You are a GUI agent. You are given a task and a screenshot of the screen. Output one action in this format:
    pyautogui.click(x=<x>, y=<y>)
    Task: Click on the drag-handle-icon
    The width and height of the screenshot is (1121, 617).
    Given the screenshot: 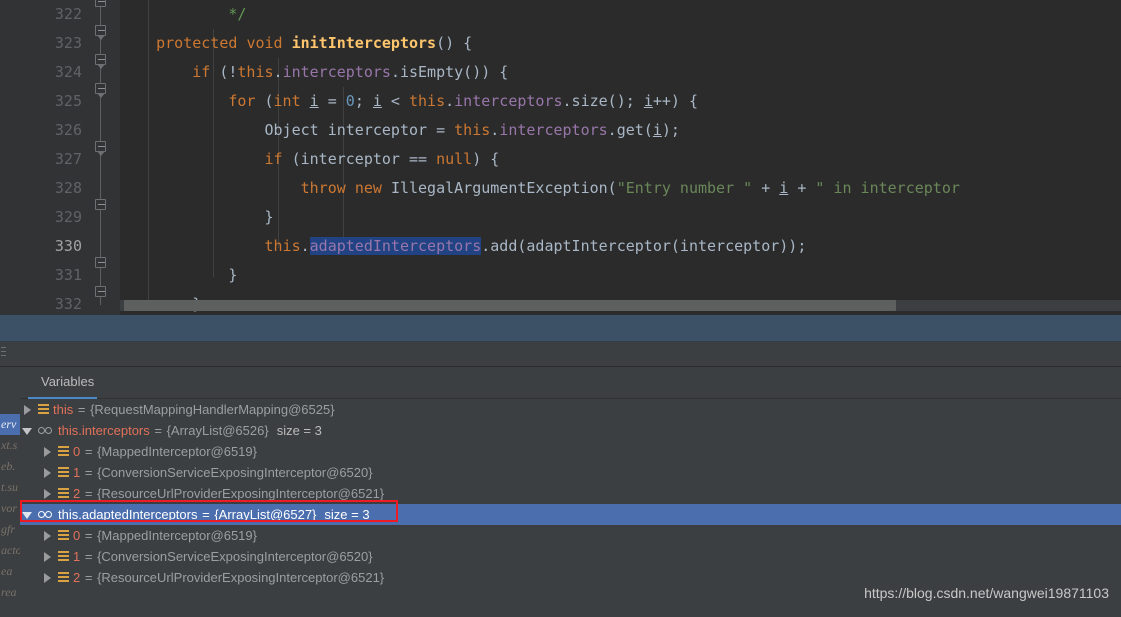 What is the action you would take?
    pyautogui.click(x=3, y=354)
    